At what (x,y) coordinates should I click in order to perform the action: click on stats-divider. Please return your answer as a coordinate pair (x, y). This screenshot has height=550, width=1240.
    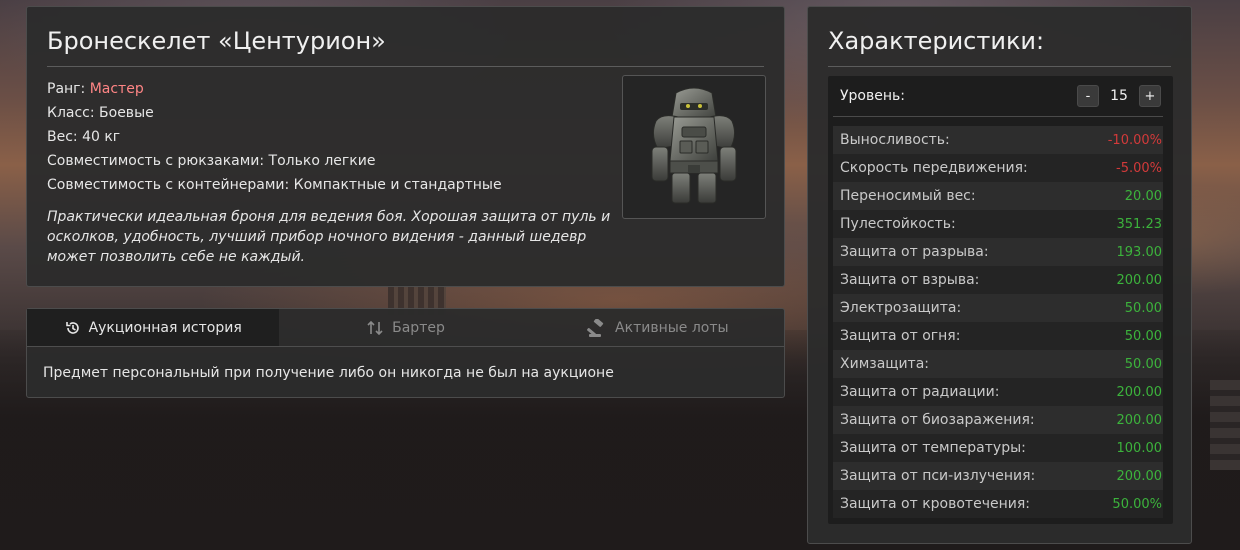
    Looking at the image, I should click on (999, 66).